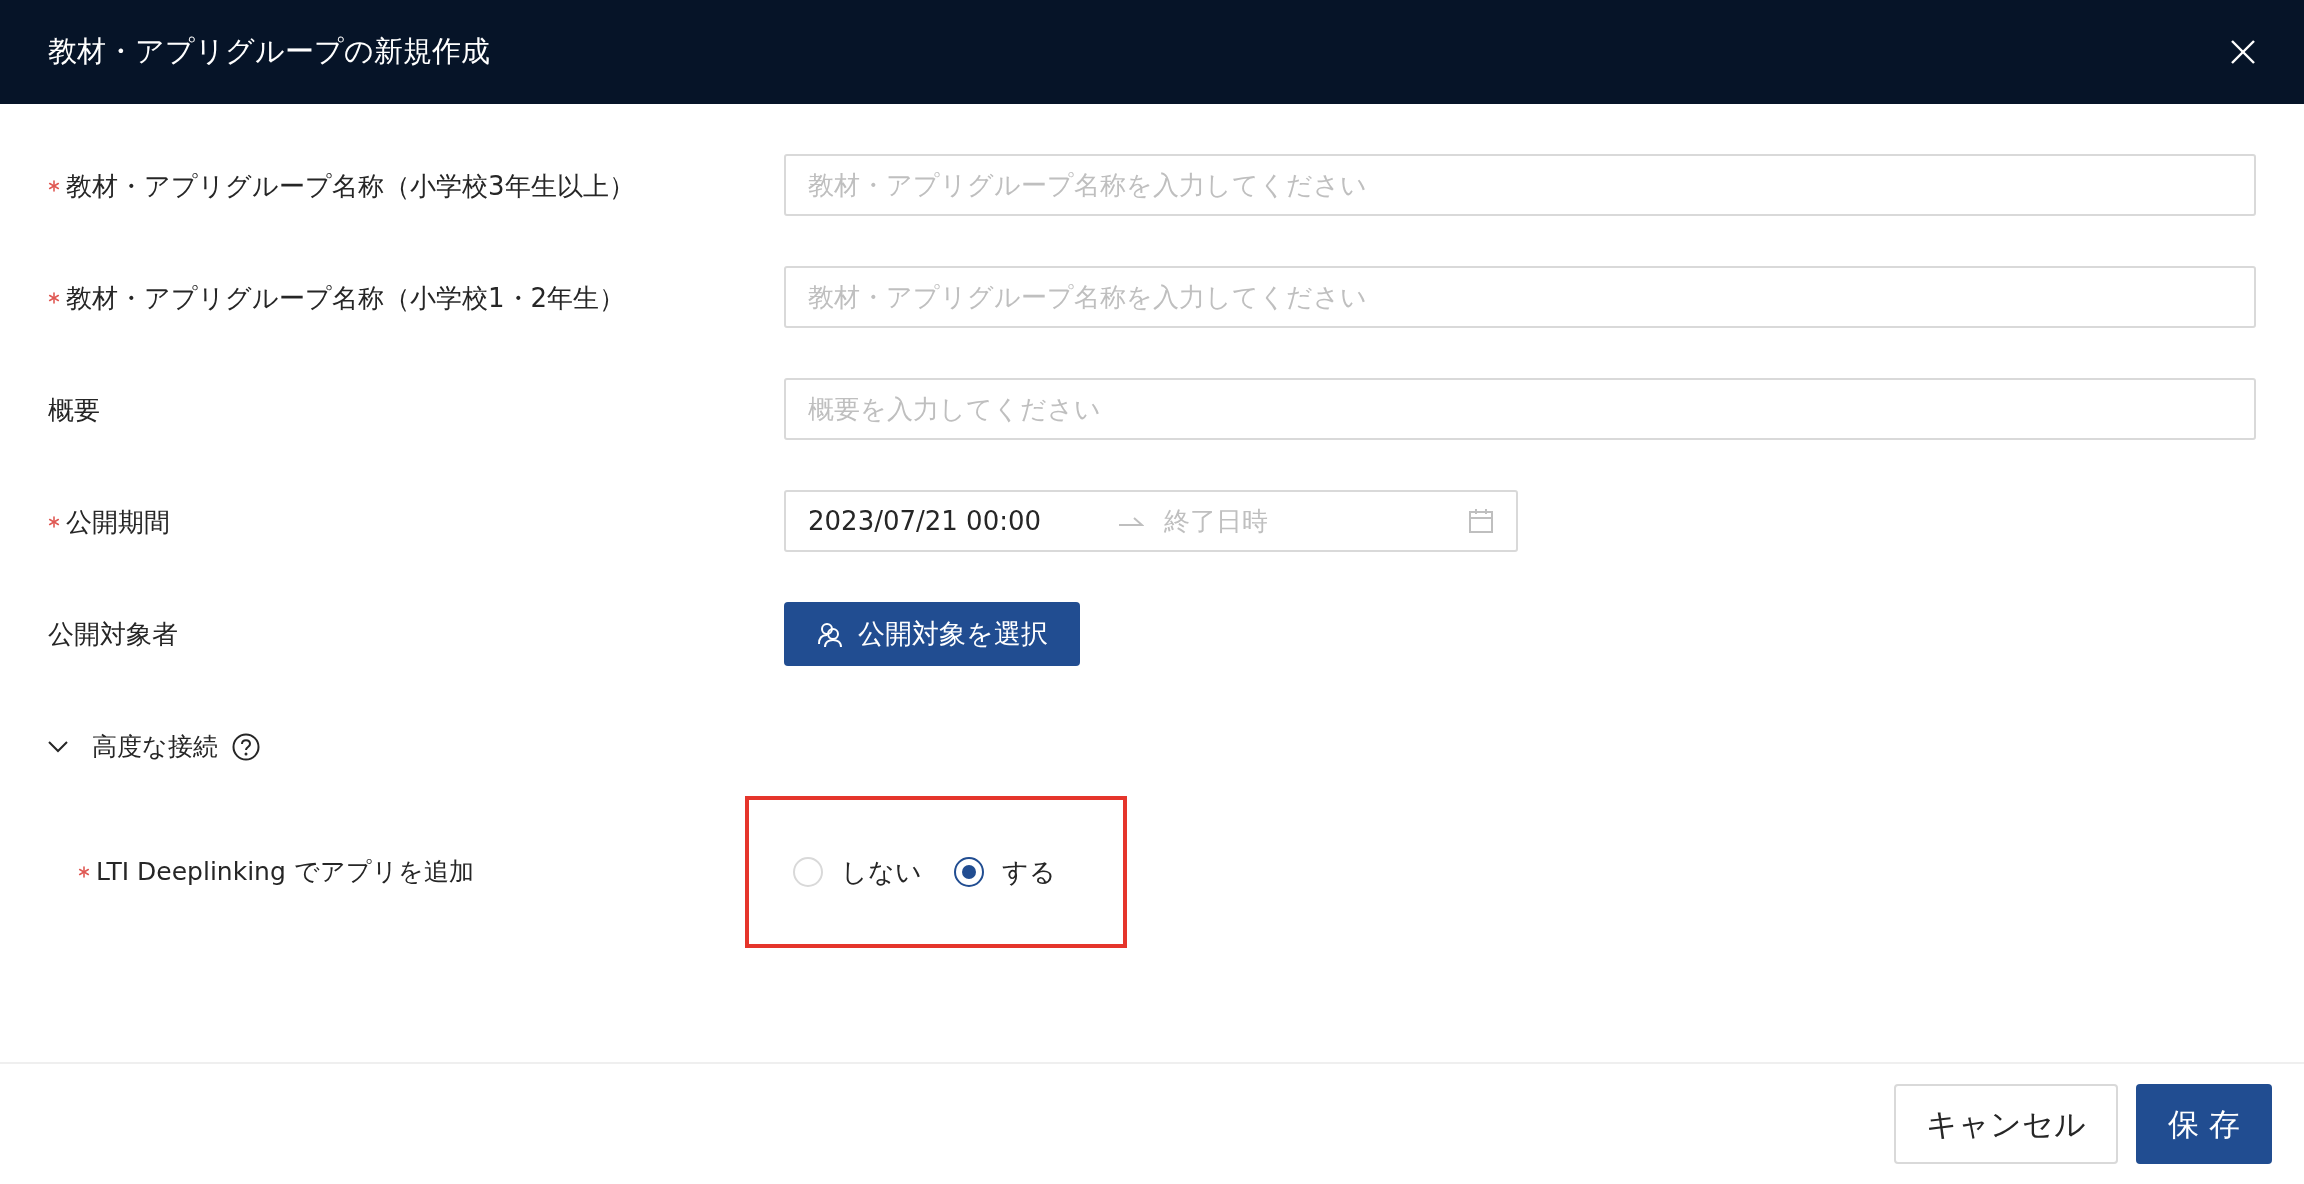  What do you see at coordinates (1005, 872) in the screenshot?
I see `radio-option: する` at bounding box center [1005, 872].